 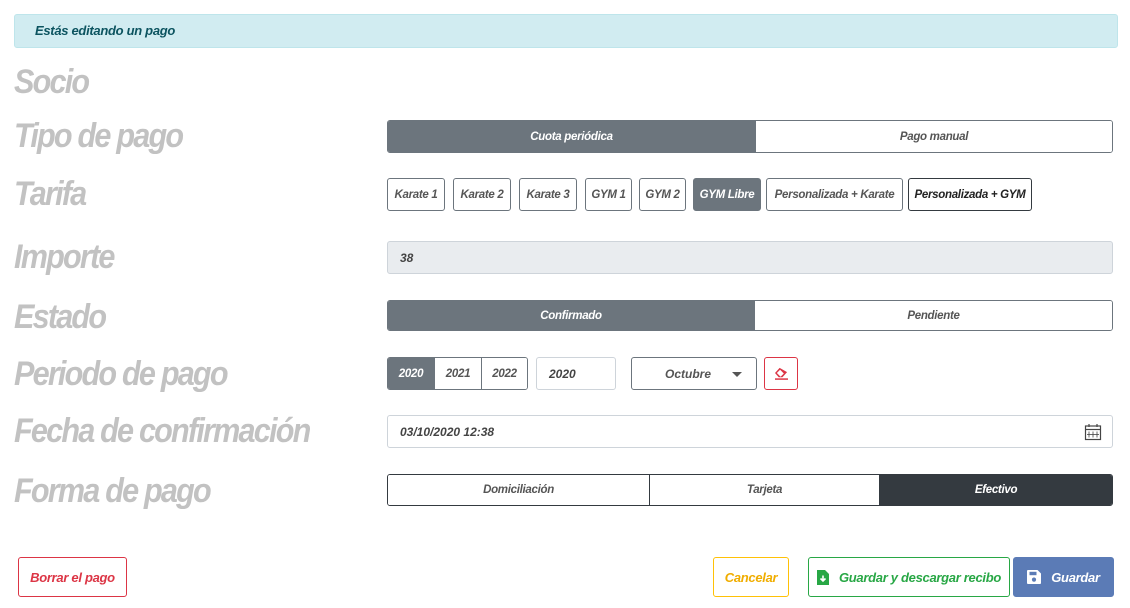 What do you see at coordinates (576, 373) in the screenshot?
I see `year-input: 2020` at bounding box center [576, 373].